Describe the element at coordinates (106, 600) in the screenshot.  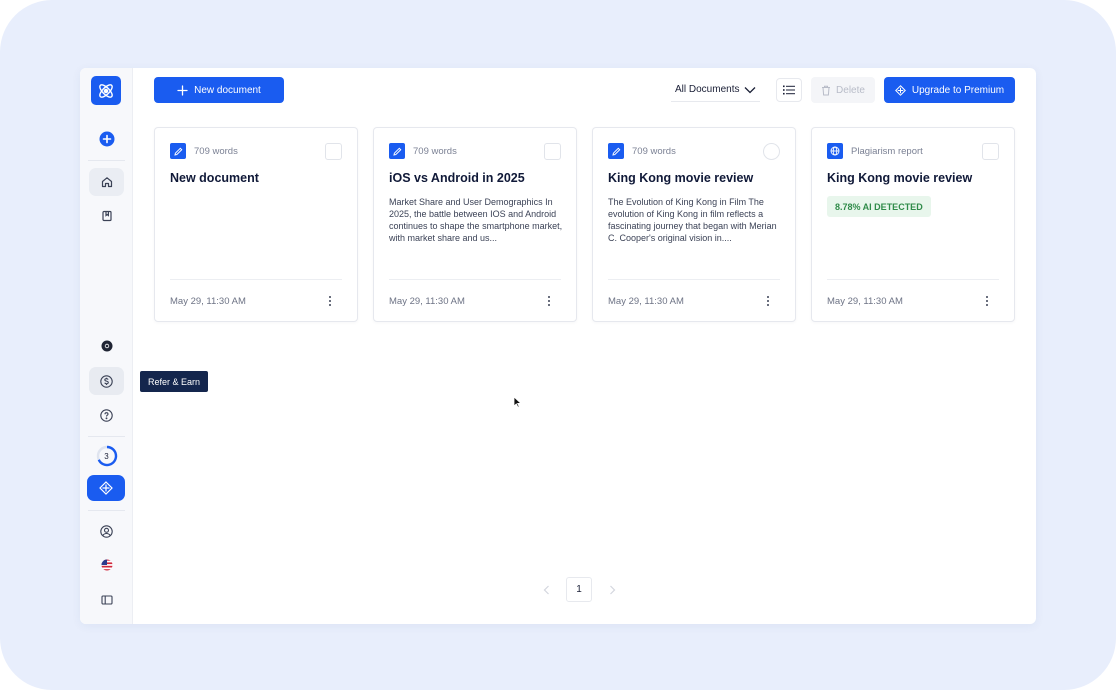
I see `panel-toggle-icon` at that location.